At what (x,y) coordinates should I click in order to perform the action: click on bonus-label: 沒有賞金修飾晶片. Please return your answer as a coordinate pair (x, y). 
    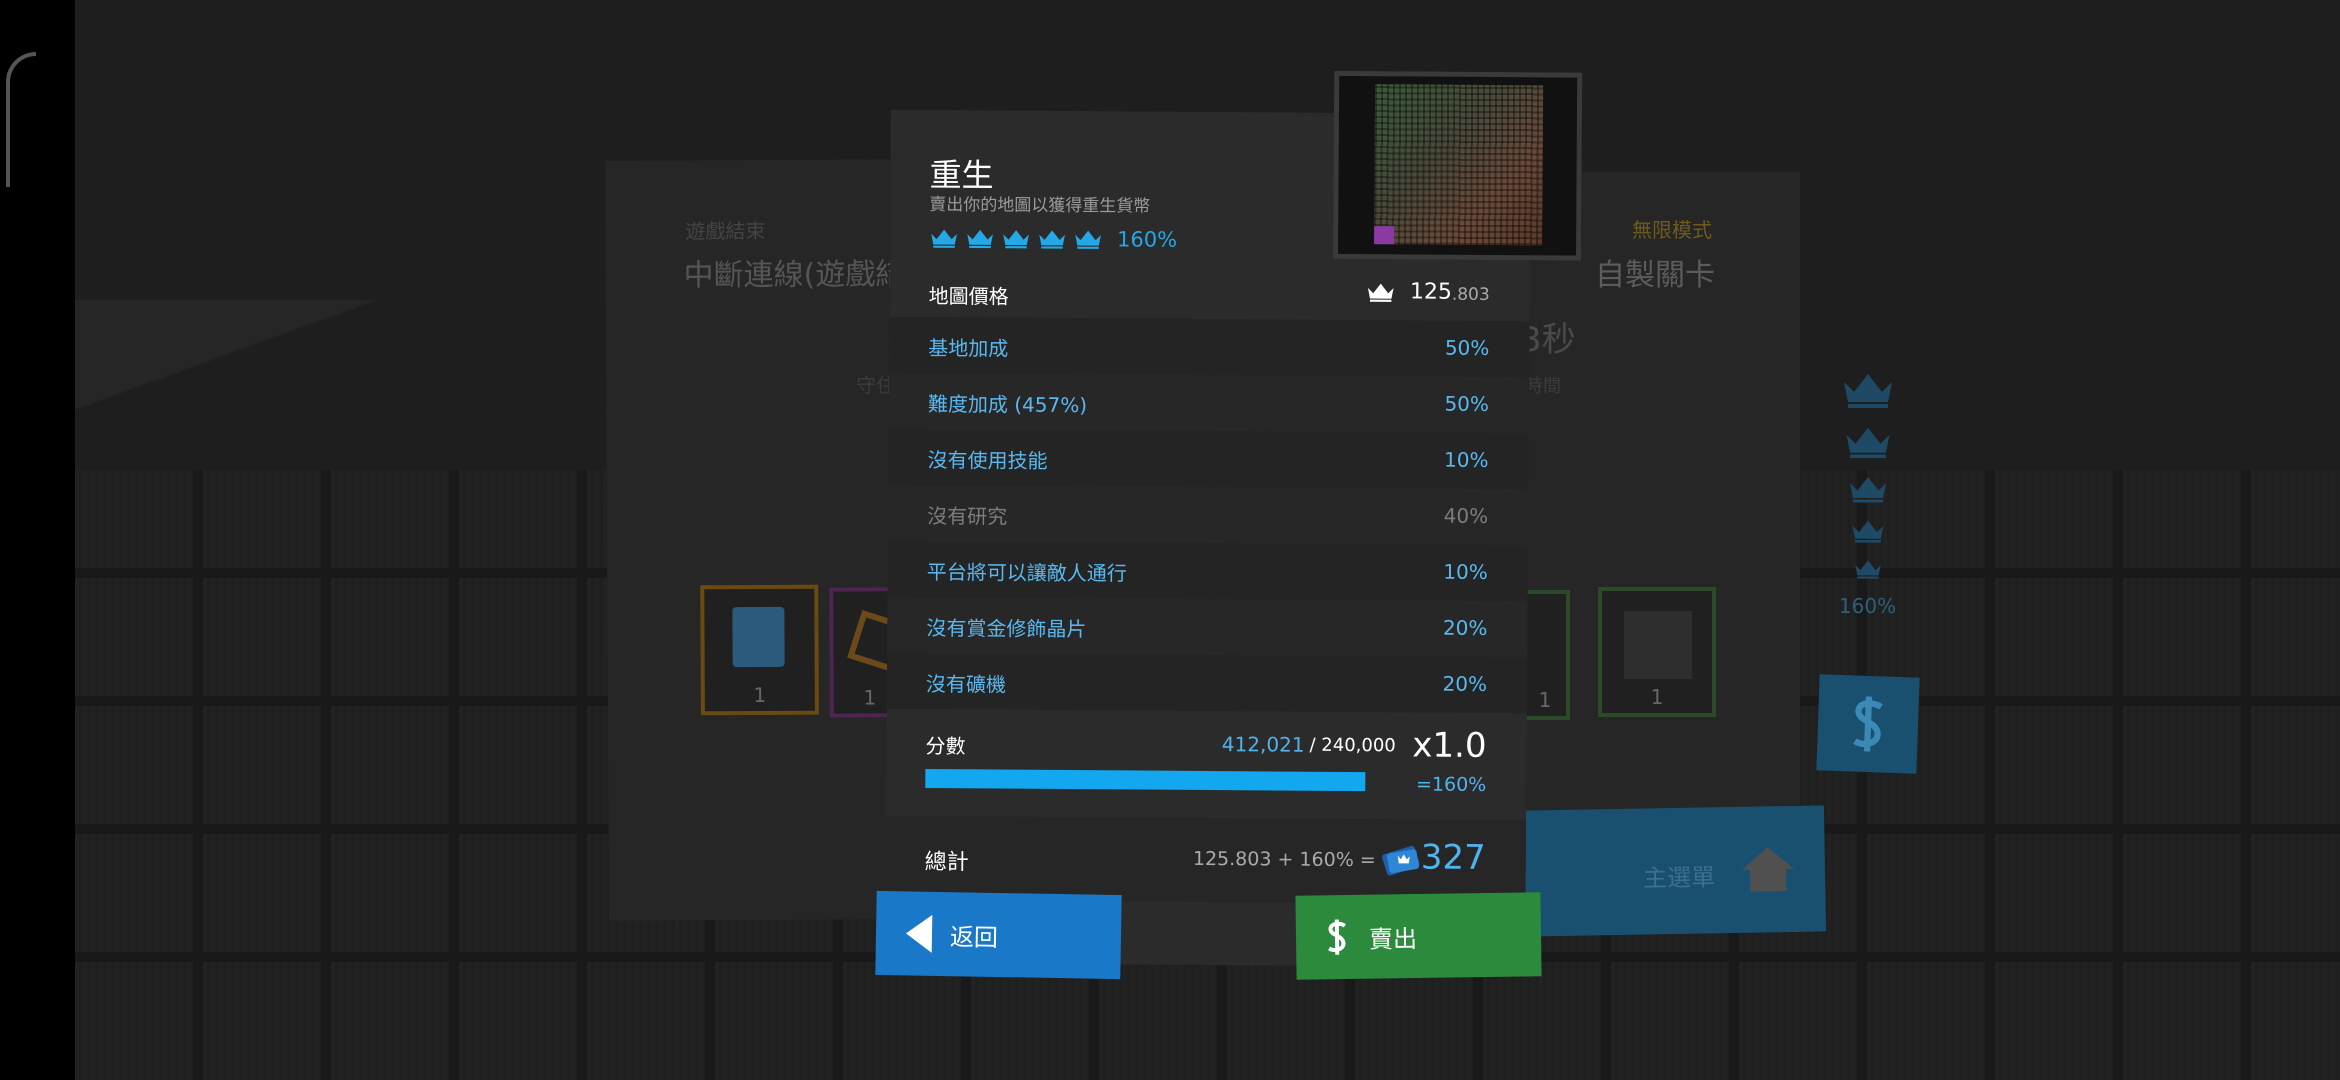
    Looking at the image, I should click on (1006, 629).